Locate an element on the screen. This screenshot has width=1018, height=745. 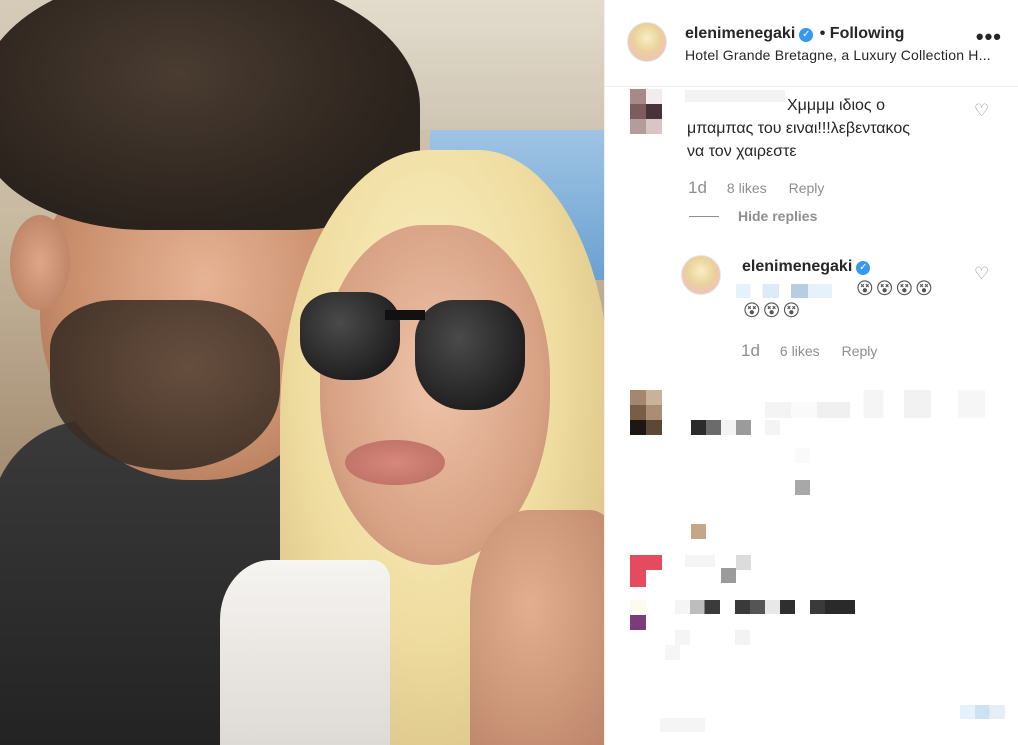
photo-man-ear is located at coordinates (40, 262).